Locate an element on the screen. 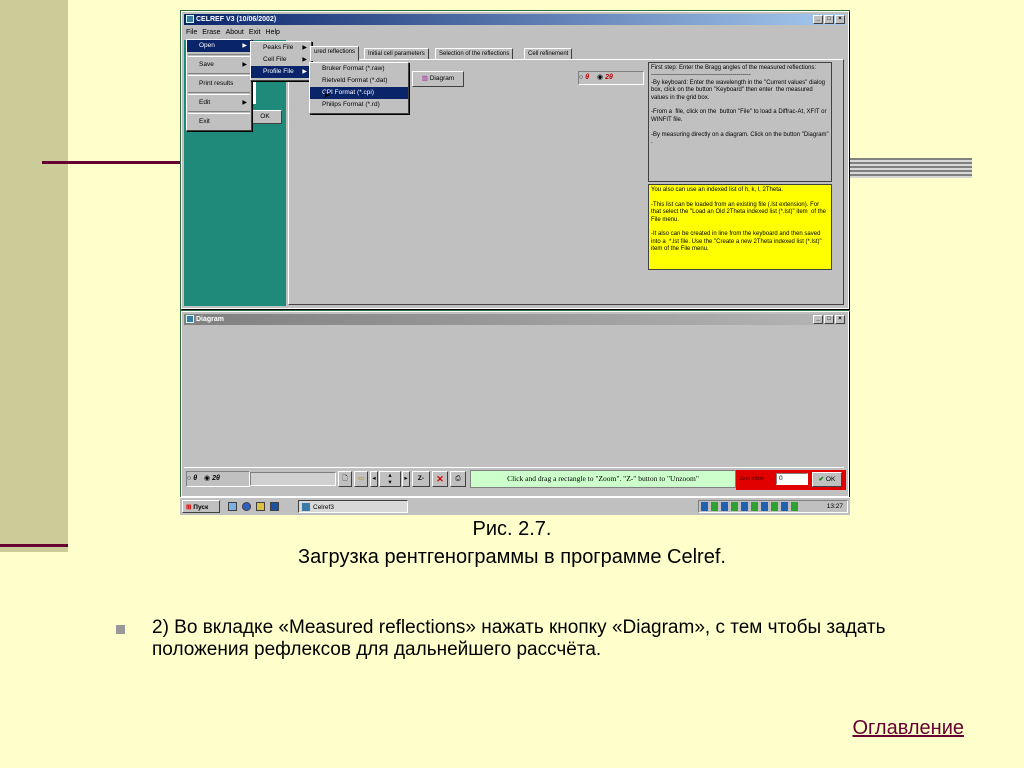  bullet-marker is located at coordinates (120, 629).